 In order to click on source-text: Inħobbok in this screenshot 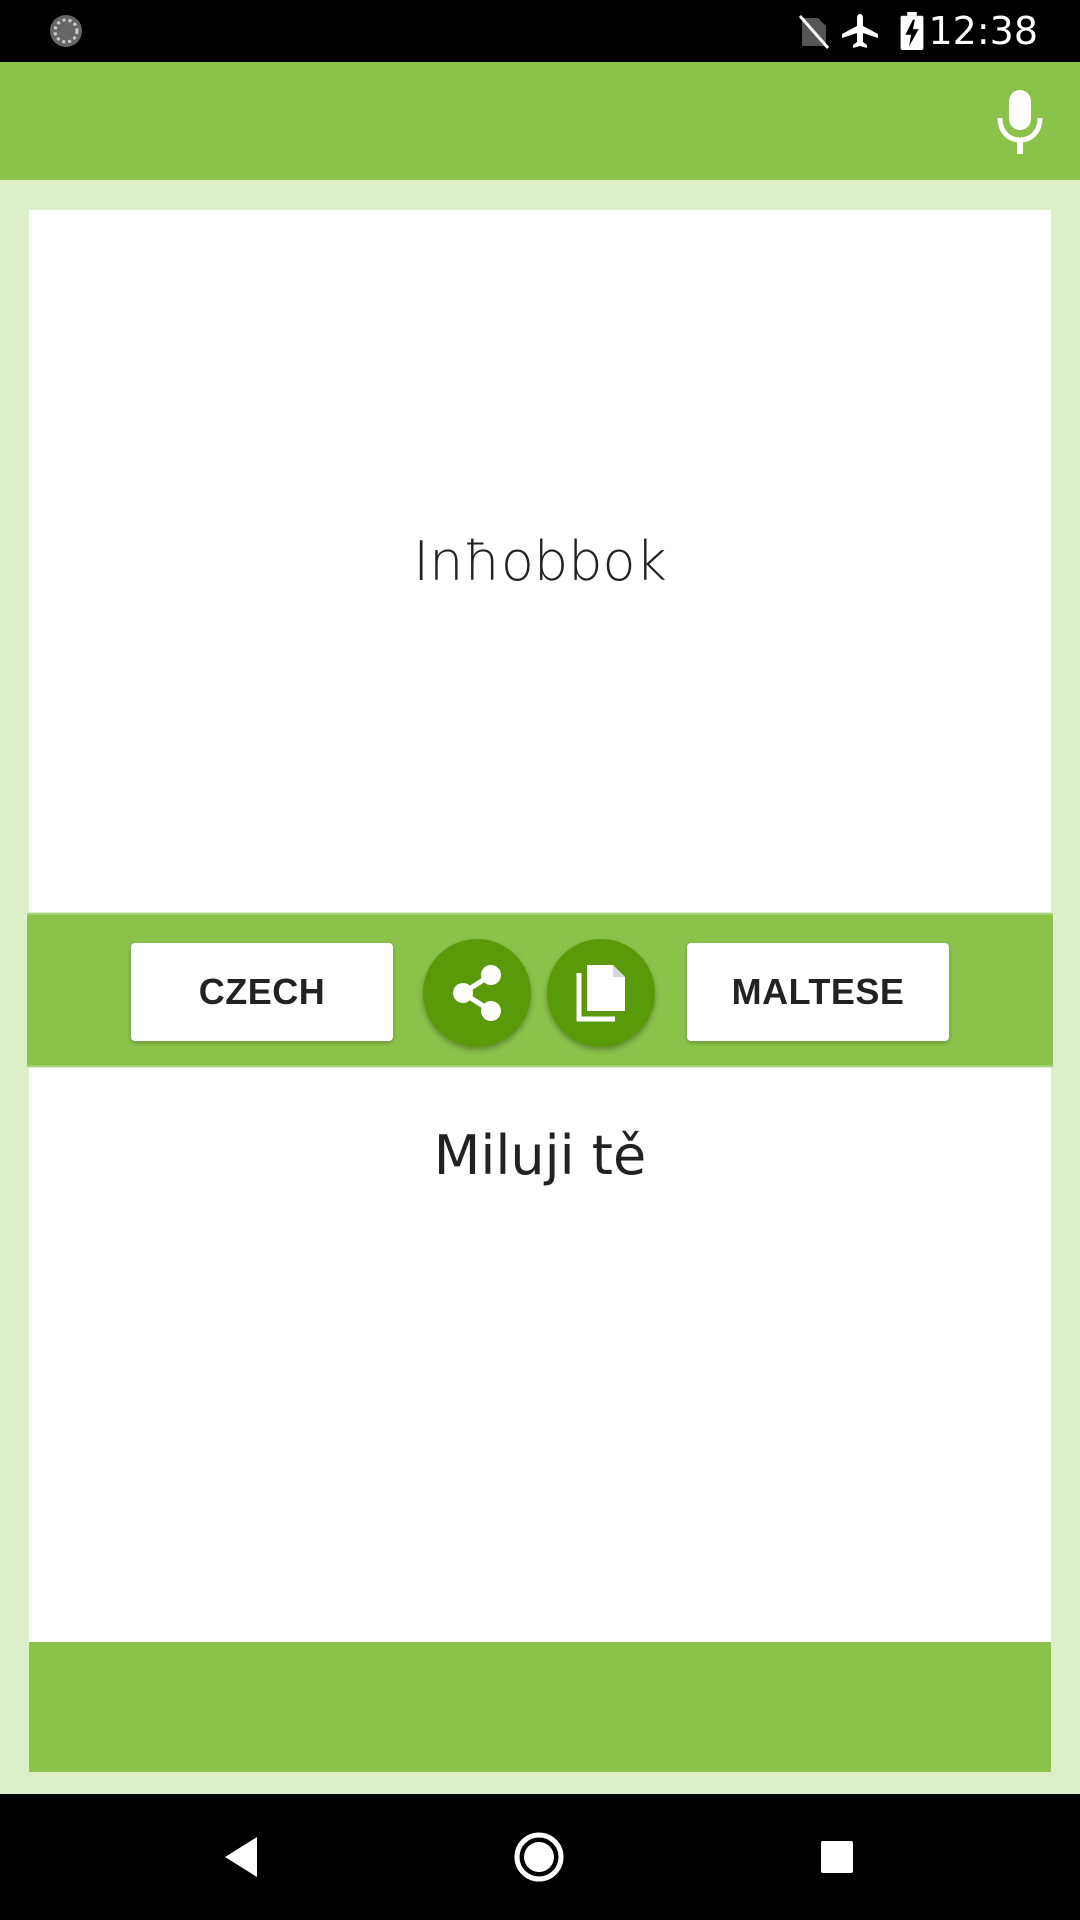, I will do `click(540, 561)`.